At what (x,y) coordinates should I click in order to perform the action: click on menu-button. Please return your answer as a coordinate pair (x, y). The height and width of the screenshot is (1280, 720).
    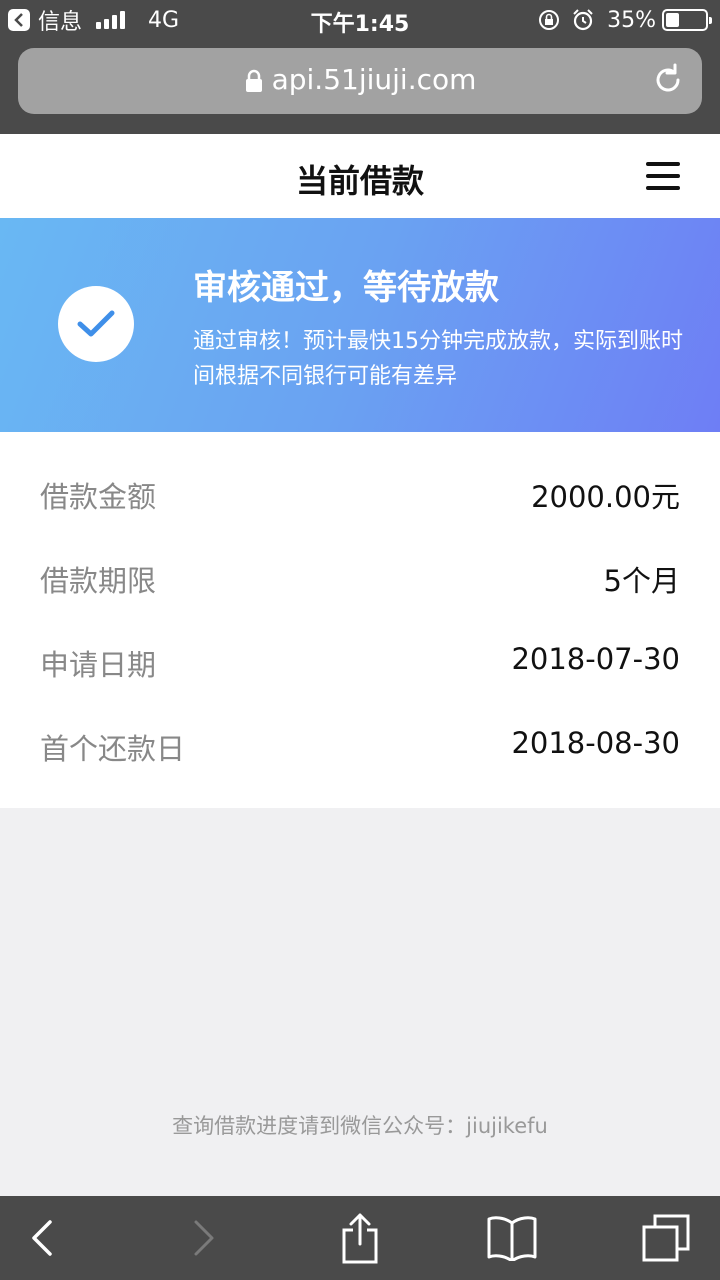
    Looking at the image, I should click on (663, 176).